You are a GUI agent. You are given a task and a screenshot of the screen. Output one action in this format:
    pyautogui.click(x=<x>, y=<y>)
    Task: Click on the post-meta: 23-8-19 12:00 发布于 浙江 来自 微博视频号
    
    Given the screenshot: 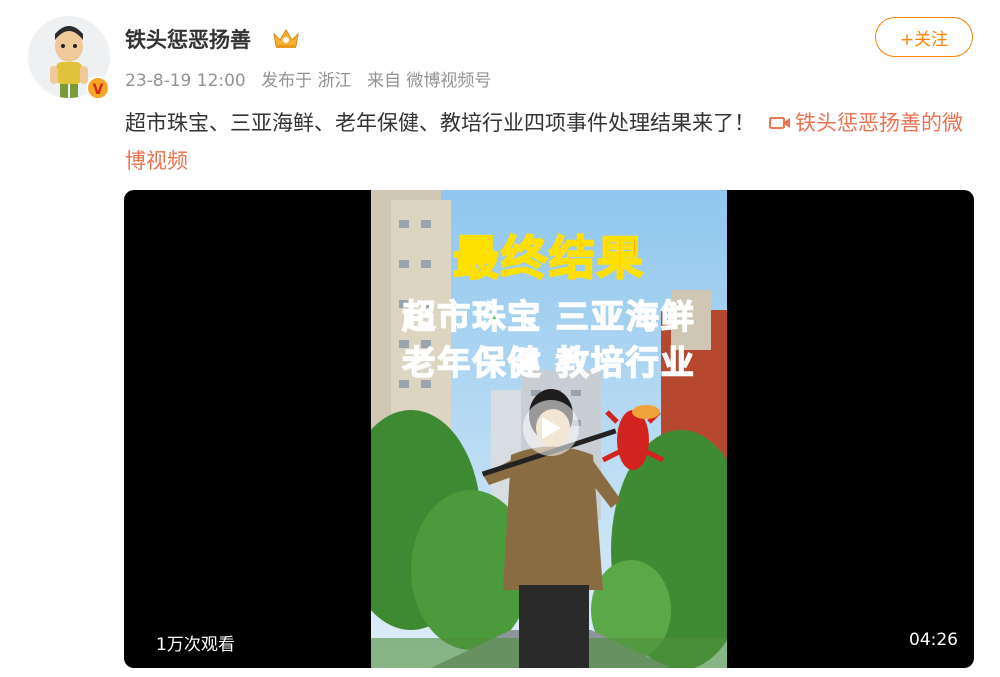 What is the action you would take?
    pyautogui.click(x=313, y=78)
    